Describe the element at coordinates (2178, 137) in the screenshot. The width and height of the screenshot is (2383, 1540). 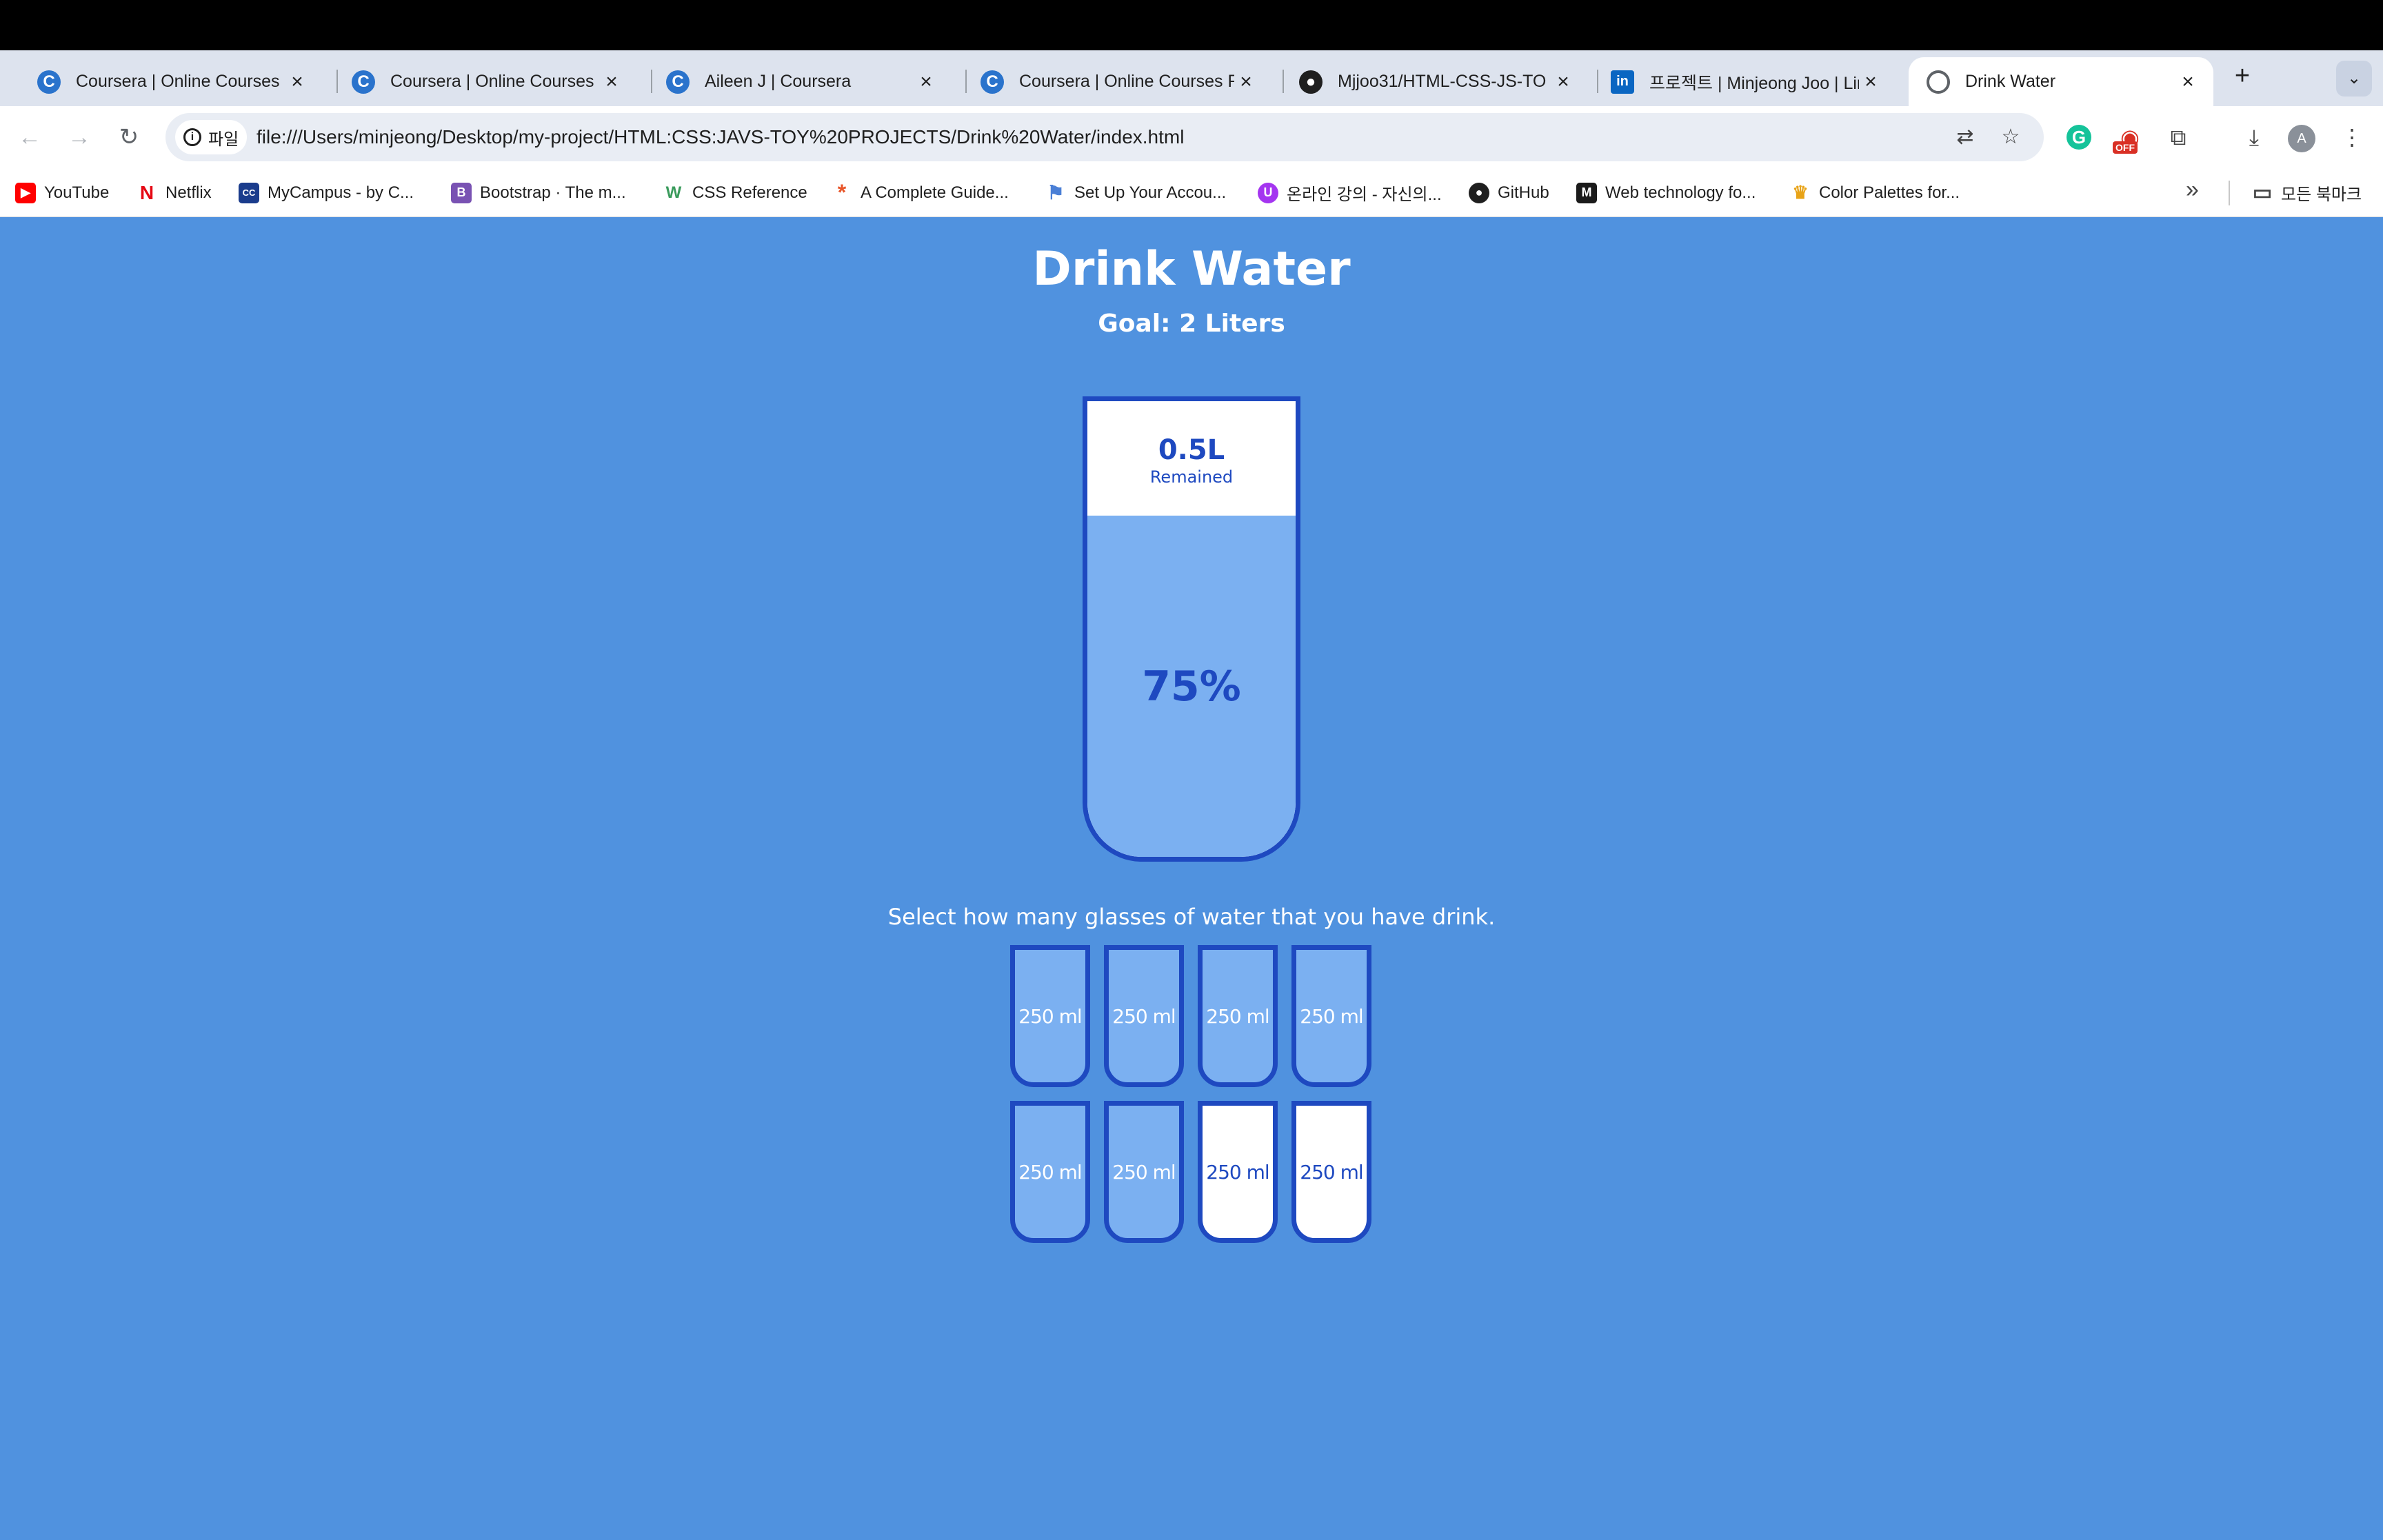
I see `extensions-puzzle-icon: ⧉` at that location.